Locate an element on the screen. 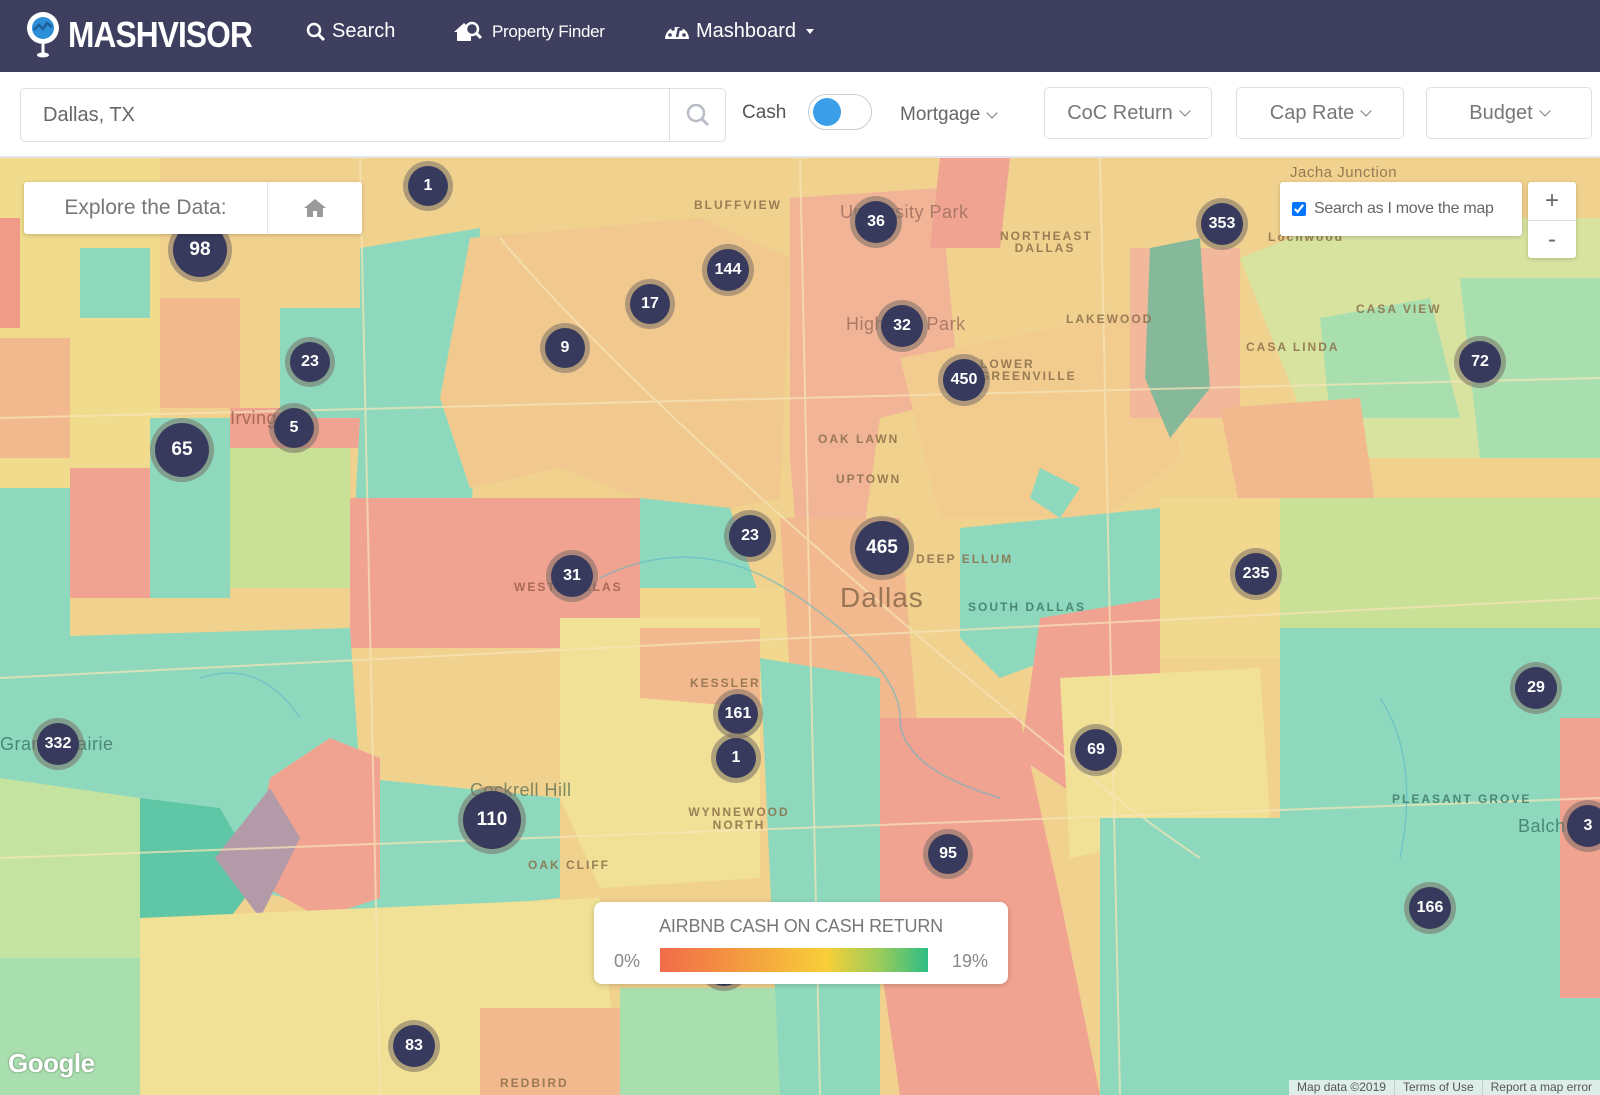  cluster-count: 450 is located at coordinates (964, 380).